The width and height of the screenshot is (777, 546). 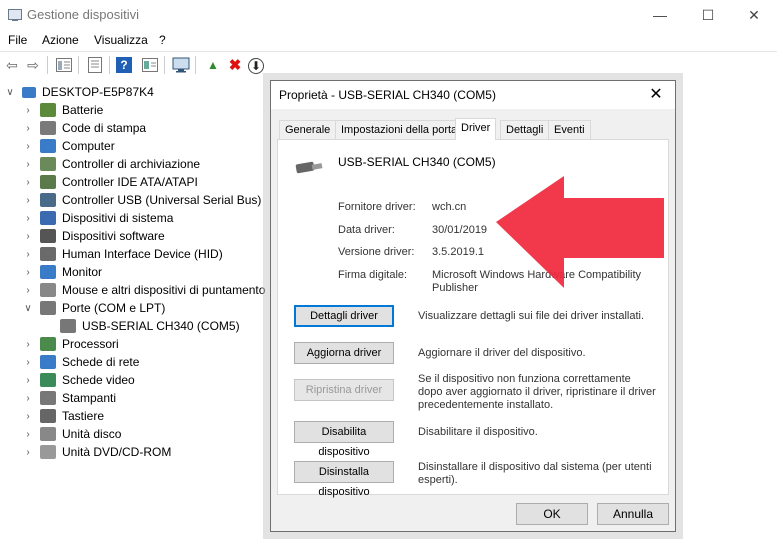 What do you see at coordinates (388, 41) in the screenshot?
I see `menu-bar: File Azione Visualizza ?` at bounding box center [388, 41].